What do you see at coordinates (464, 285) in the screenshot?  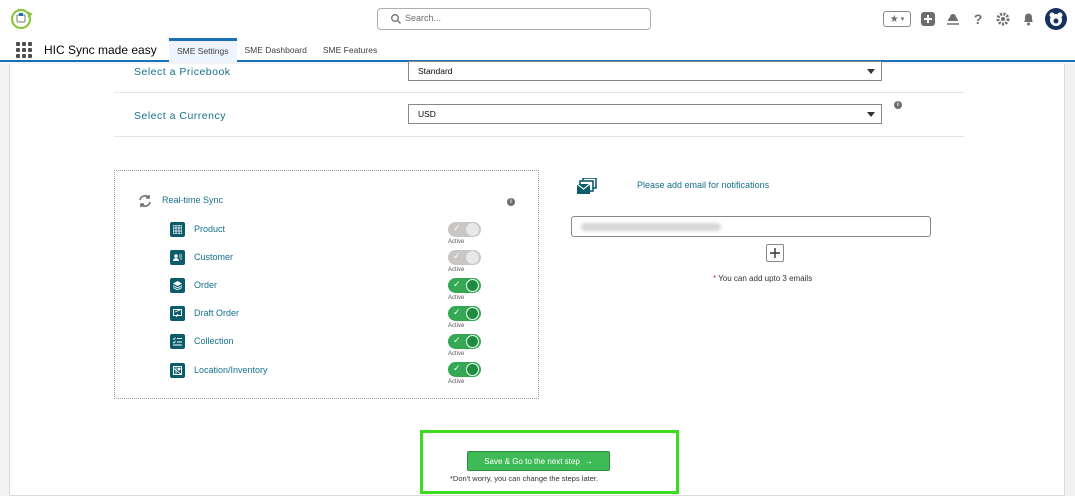 I see `order-toggle: ✓` at bounding box center [464, 285].